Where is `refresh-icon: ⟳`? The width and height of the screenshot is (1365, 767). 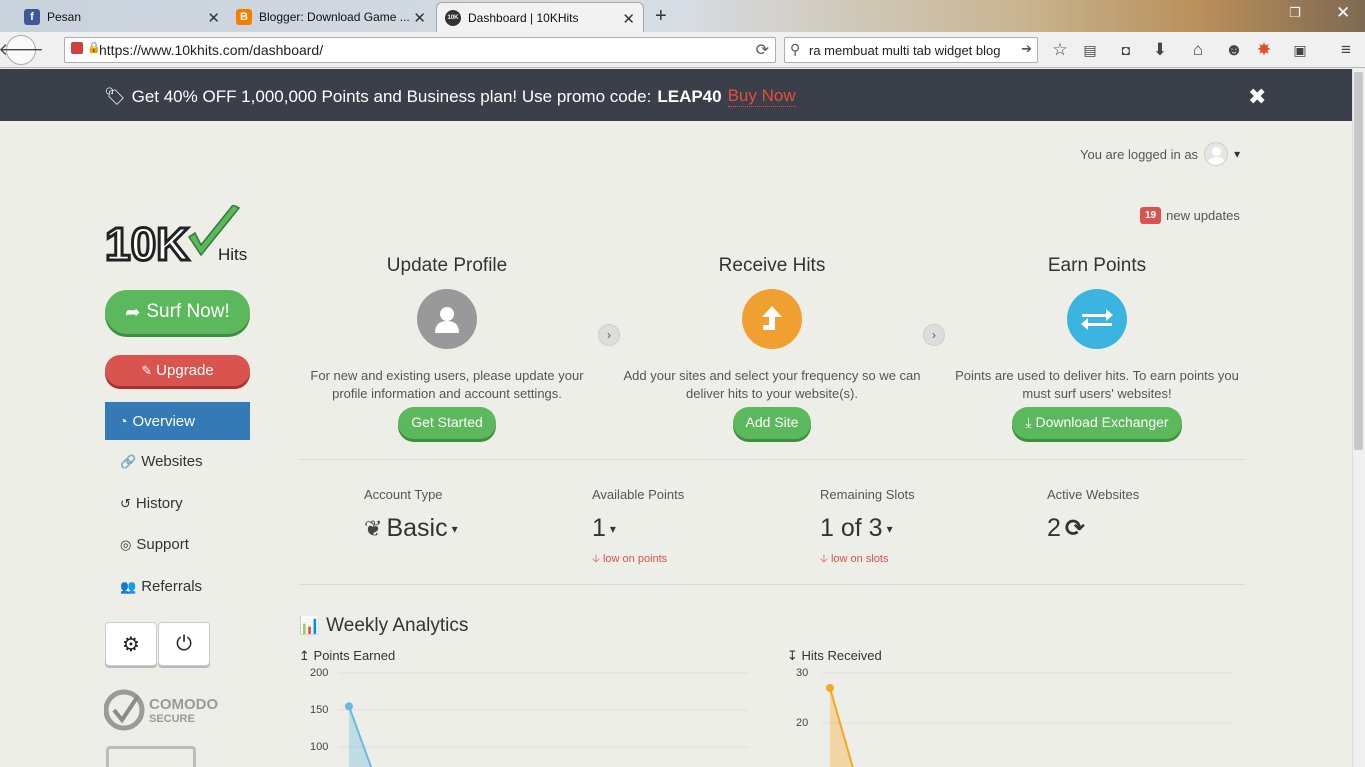
refresh-icon: ⟳ is located at coordinates (1075, 528).